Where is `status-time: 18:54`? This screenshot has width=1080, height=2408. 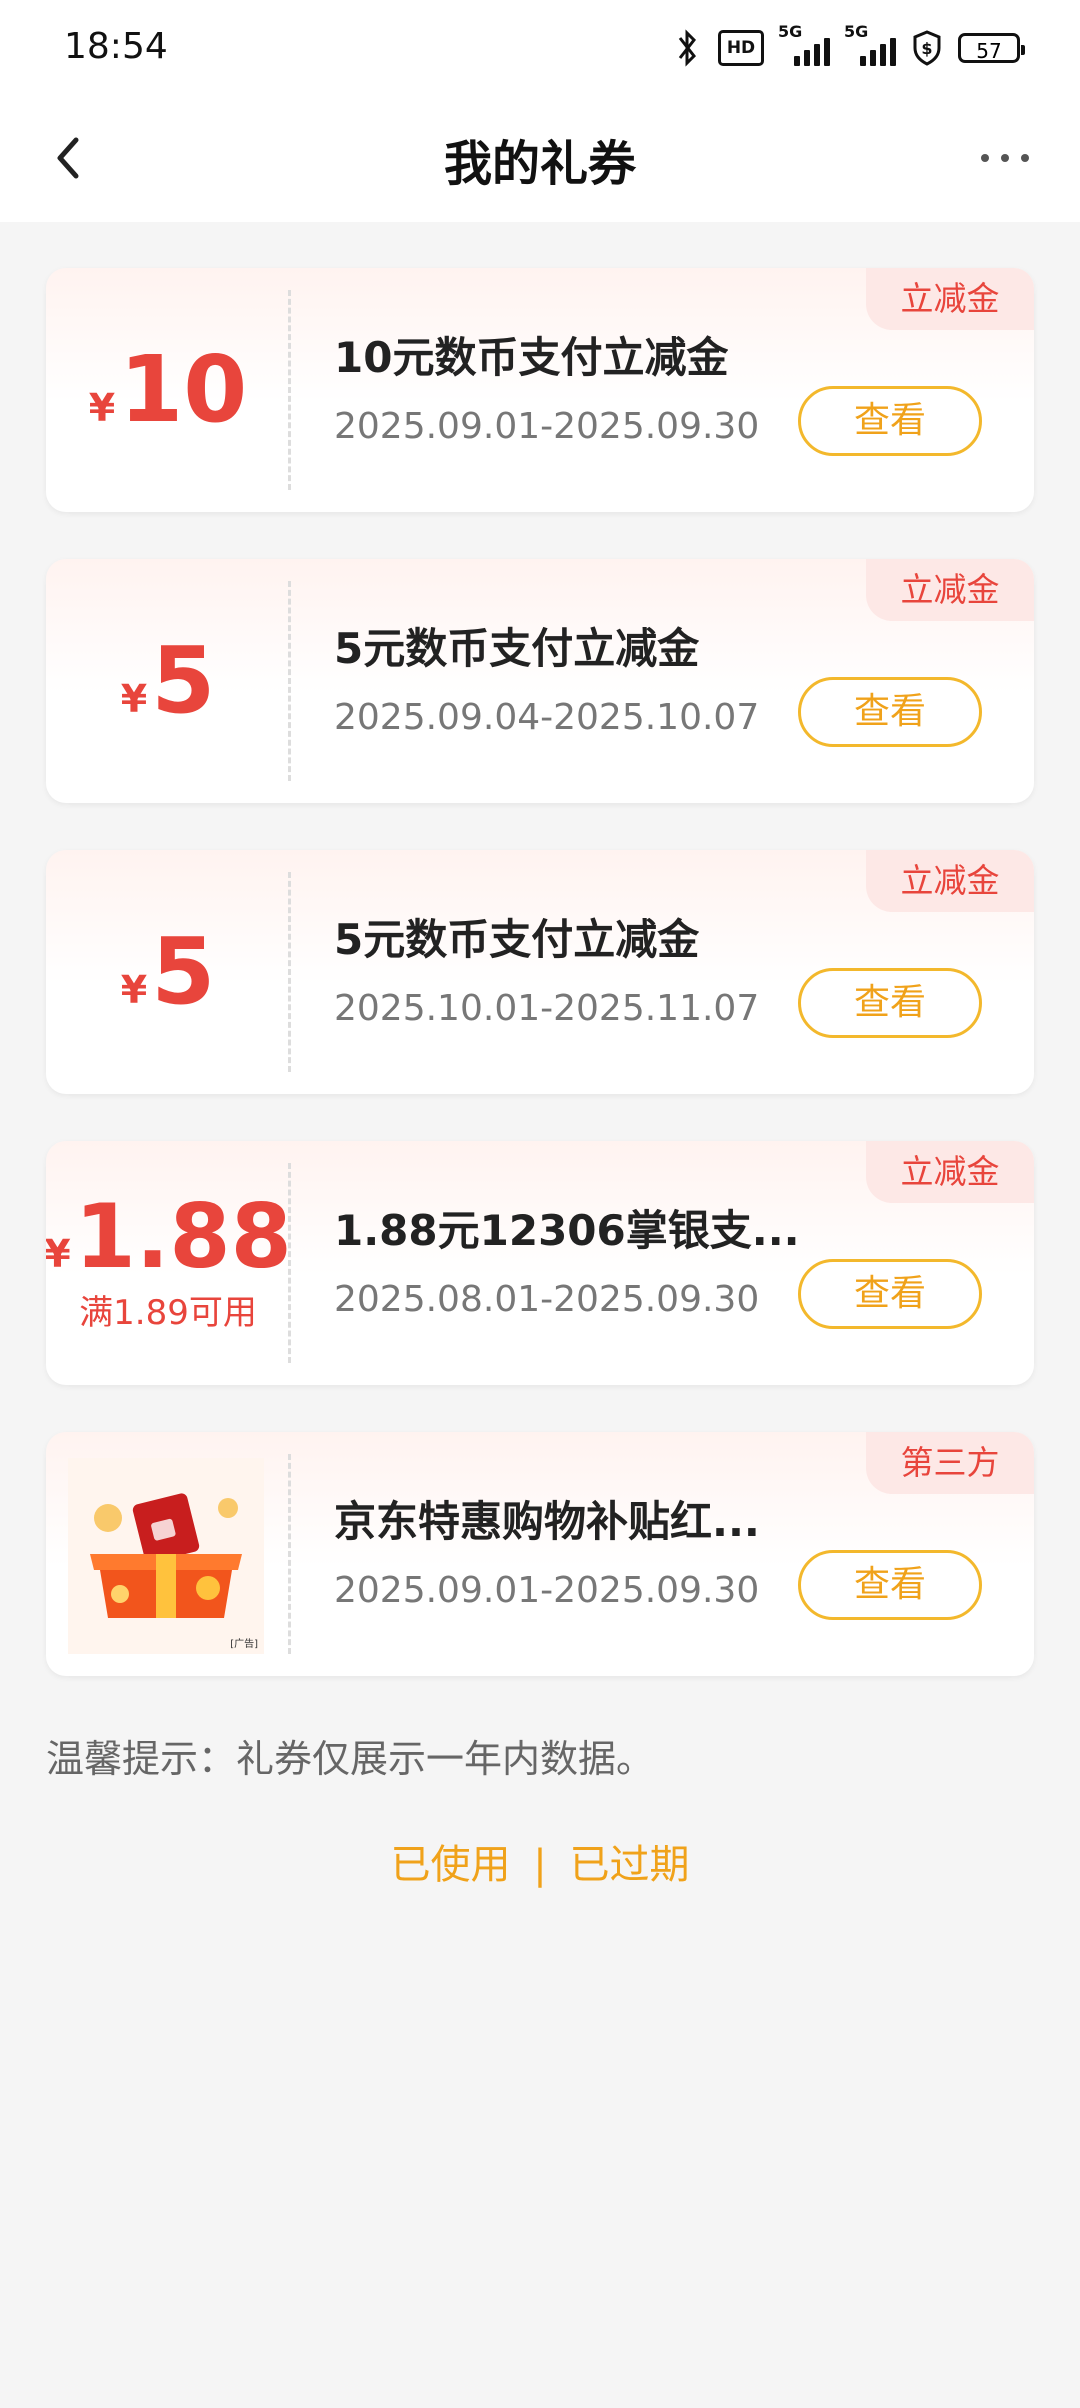
status-time: 18:54 is located at coordinates (116, 46).